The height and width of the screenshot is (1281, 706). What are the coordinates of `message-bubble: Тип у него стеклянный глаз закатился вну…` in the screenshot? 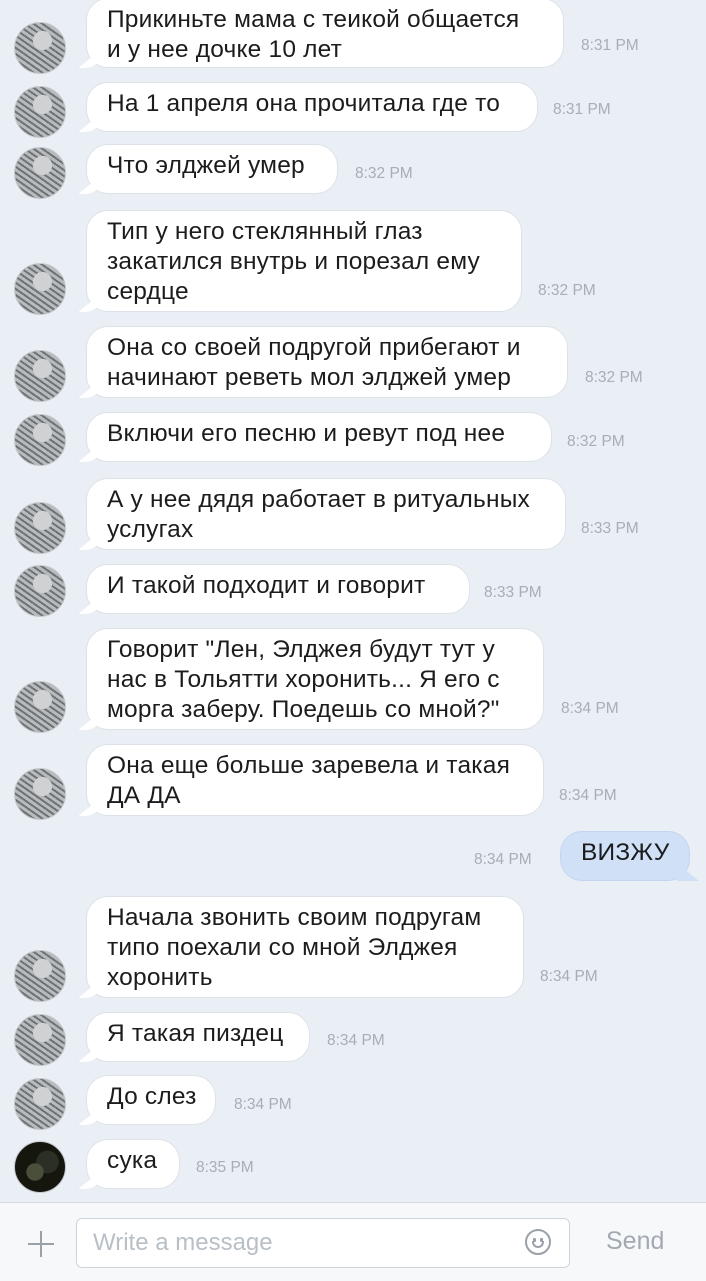 It's located at (304, 261).